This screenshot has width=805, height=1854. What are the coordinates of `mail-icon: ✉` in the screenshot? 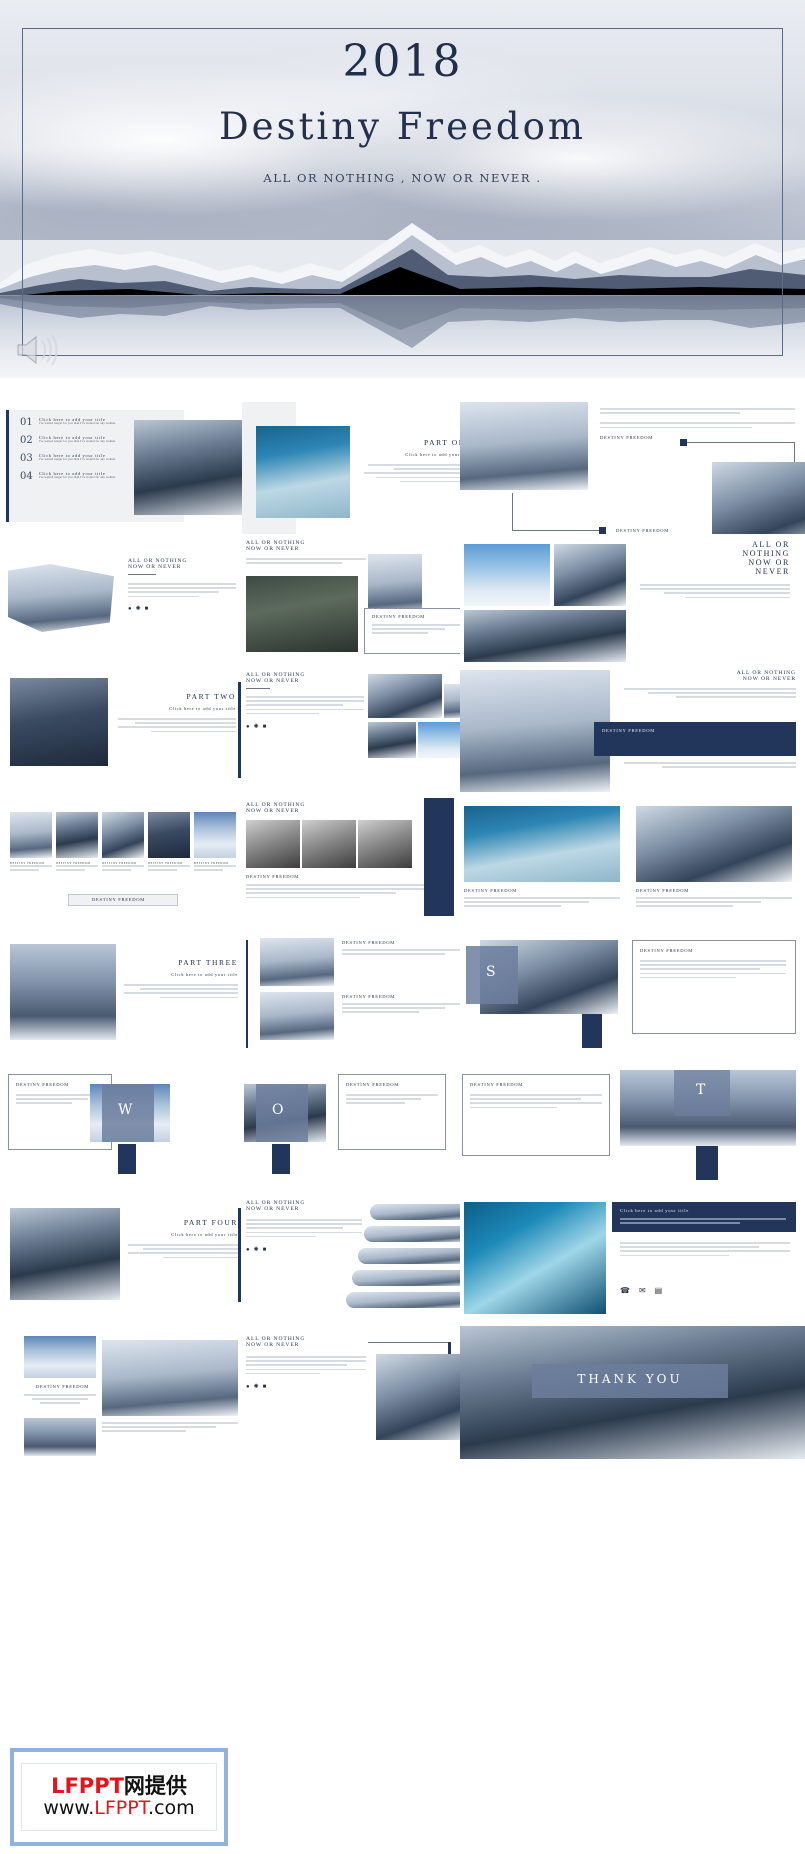 It's located at (642, 1290).